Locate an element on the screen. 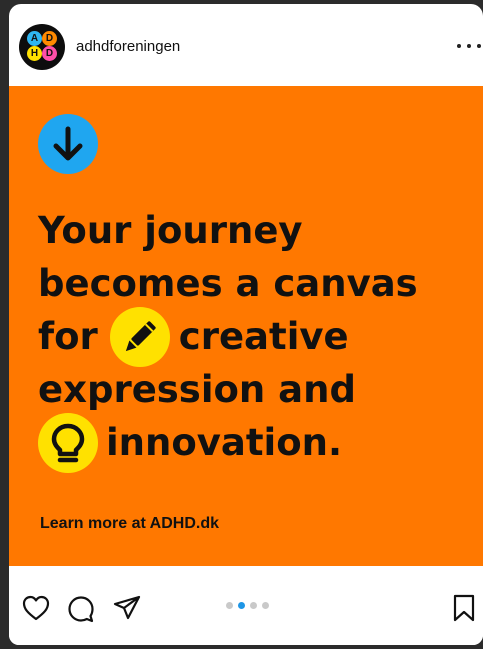  share-icon is located at coordinates (127, 610).